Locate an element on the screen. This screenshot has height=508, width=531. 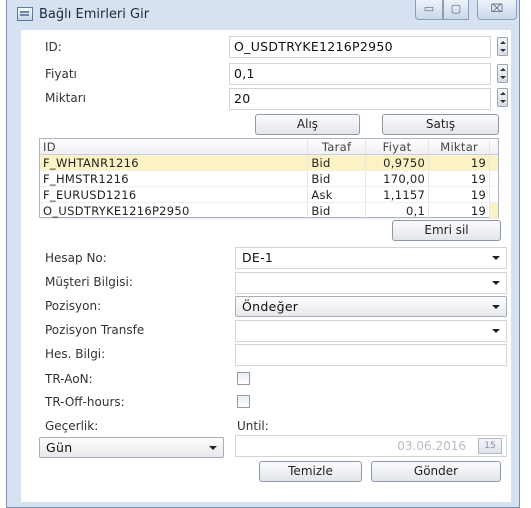
buy-button: Alış is located at coordinates (307, 124).